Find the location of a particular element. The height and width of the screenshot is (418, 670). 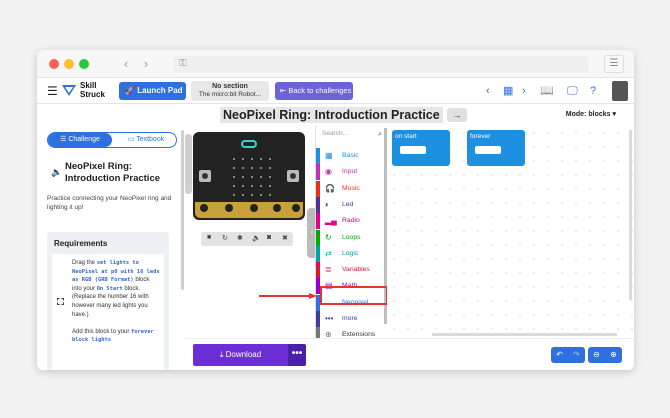

download-button: ⤓ Download is located at coordinates (240, 355).